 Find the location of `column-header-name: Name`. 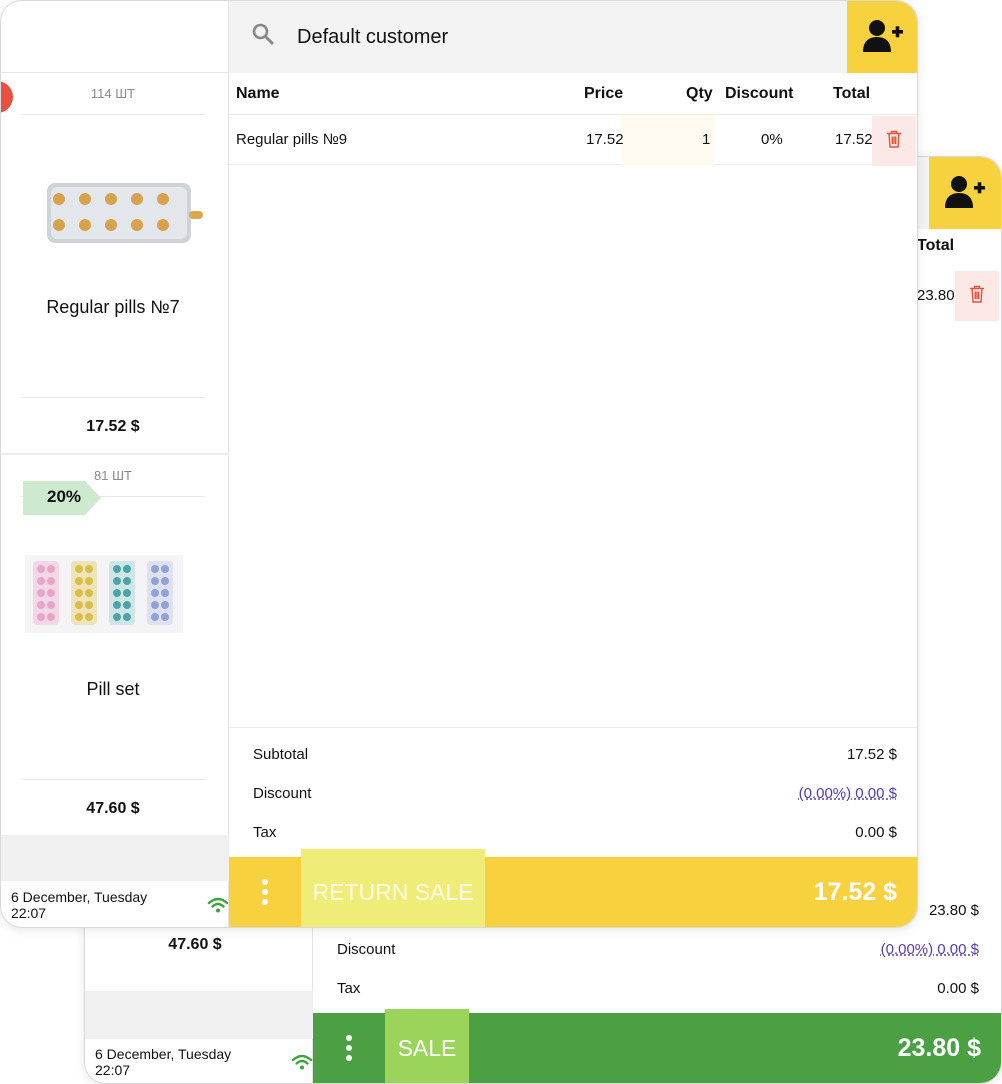

column-header-name: Name is located at coordinates (258, 93).